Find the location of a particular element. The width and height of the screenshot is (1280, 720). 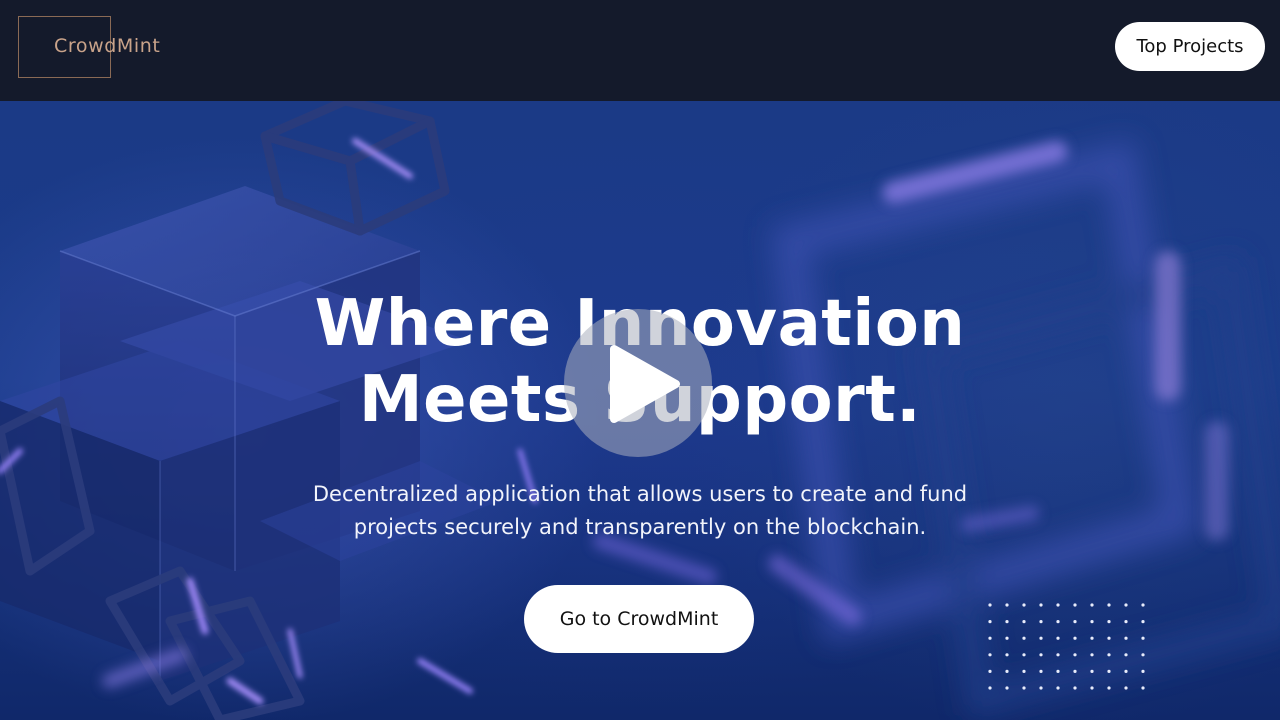

dot-grid-decoration is located at coordinates (1066, 646).